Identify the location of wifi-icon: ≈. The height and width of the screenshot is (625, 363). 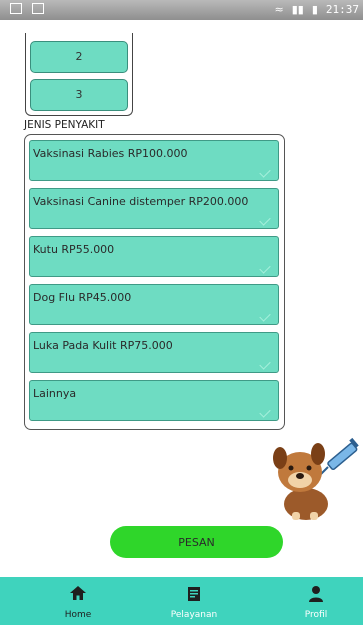
(279, 9).